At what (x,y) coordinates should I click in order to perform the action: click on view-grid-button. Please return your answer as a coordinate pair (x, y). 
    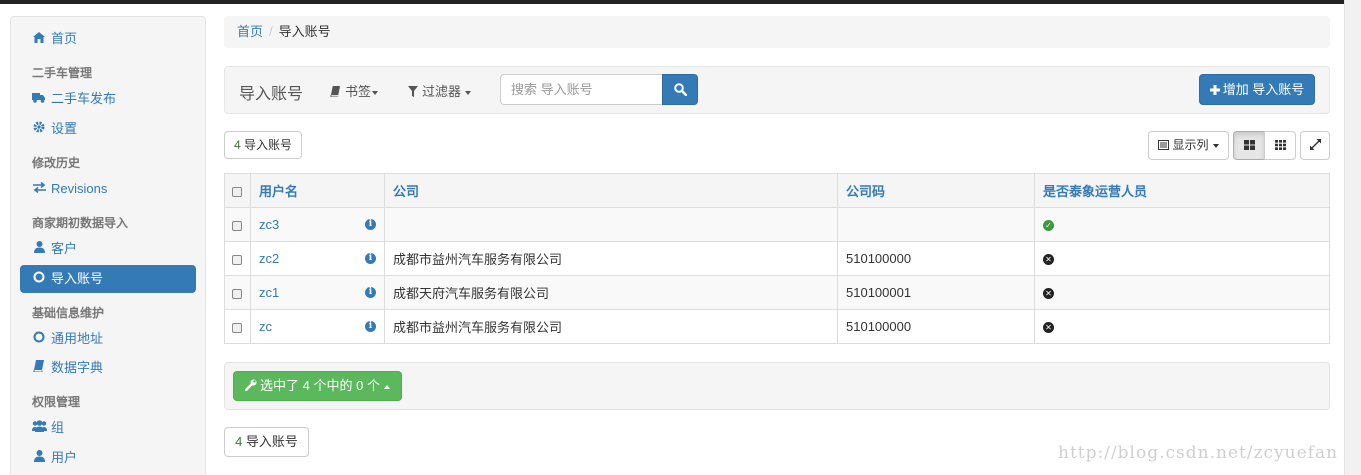
    Looking at the image, I should click on (1280, 145).